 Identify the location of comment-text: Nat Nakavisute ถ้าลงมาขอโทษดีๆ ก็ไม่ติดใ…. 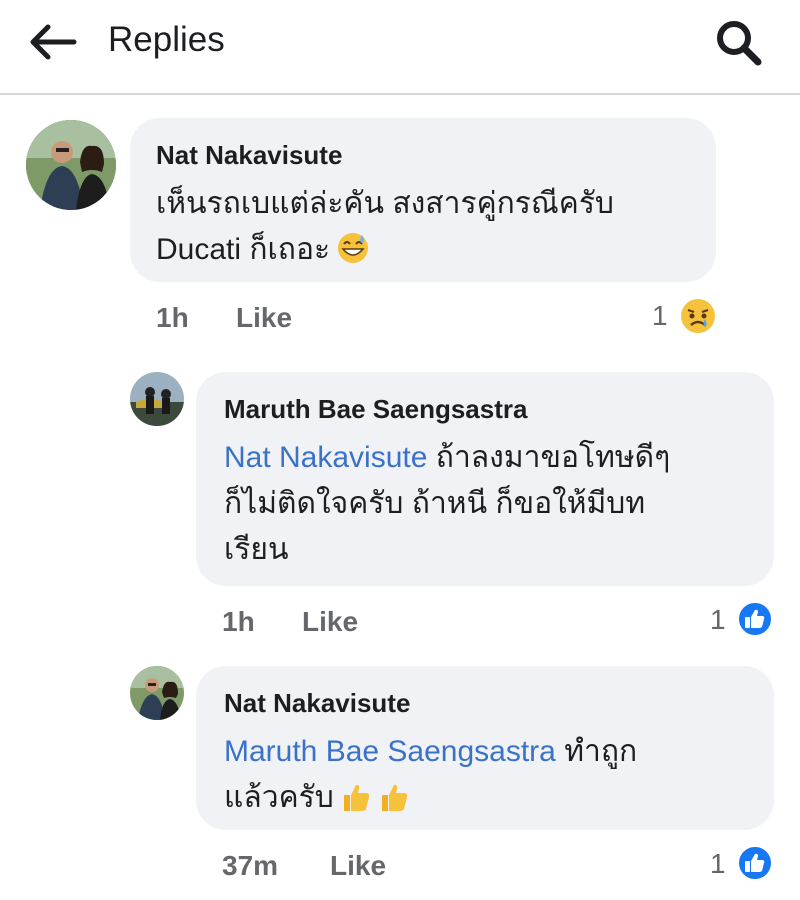
(447, 503).